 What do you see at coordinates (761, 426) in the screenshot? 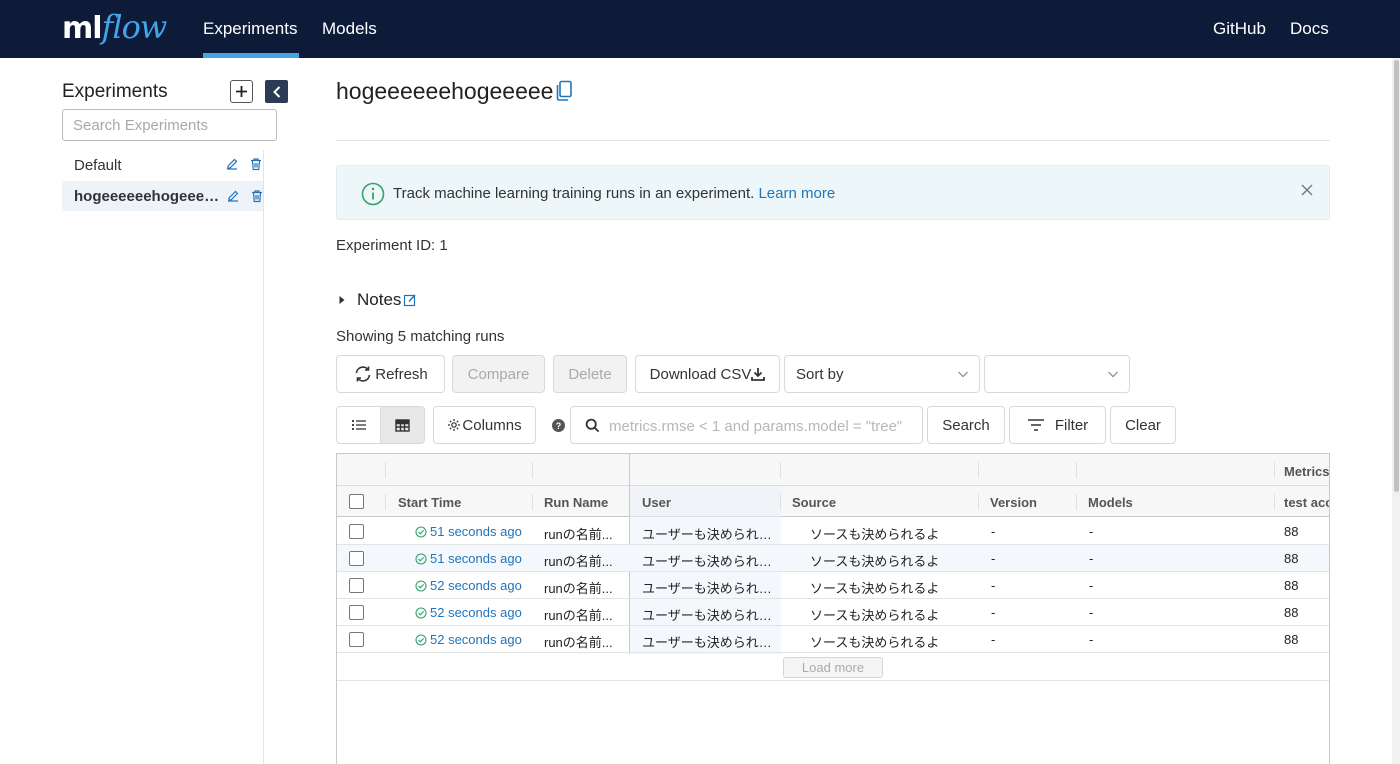
I see `runs-search-input` at bounding box center [761, 426].